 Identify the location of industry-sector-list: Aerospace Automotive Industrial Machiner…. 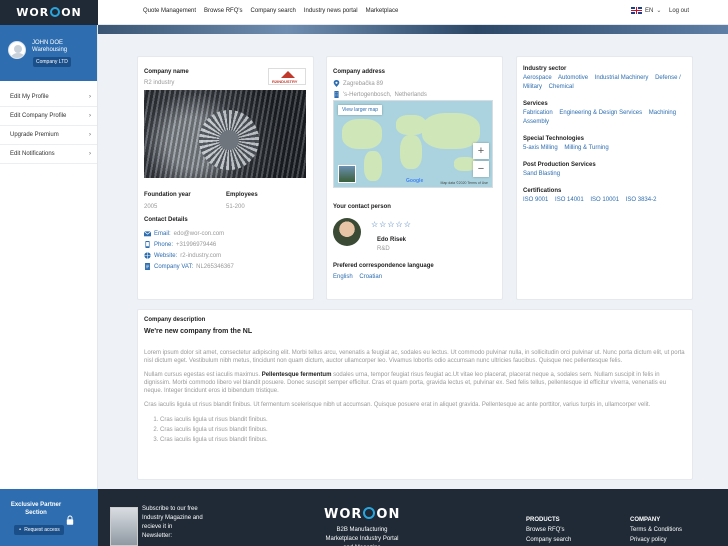
(606, 83).